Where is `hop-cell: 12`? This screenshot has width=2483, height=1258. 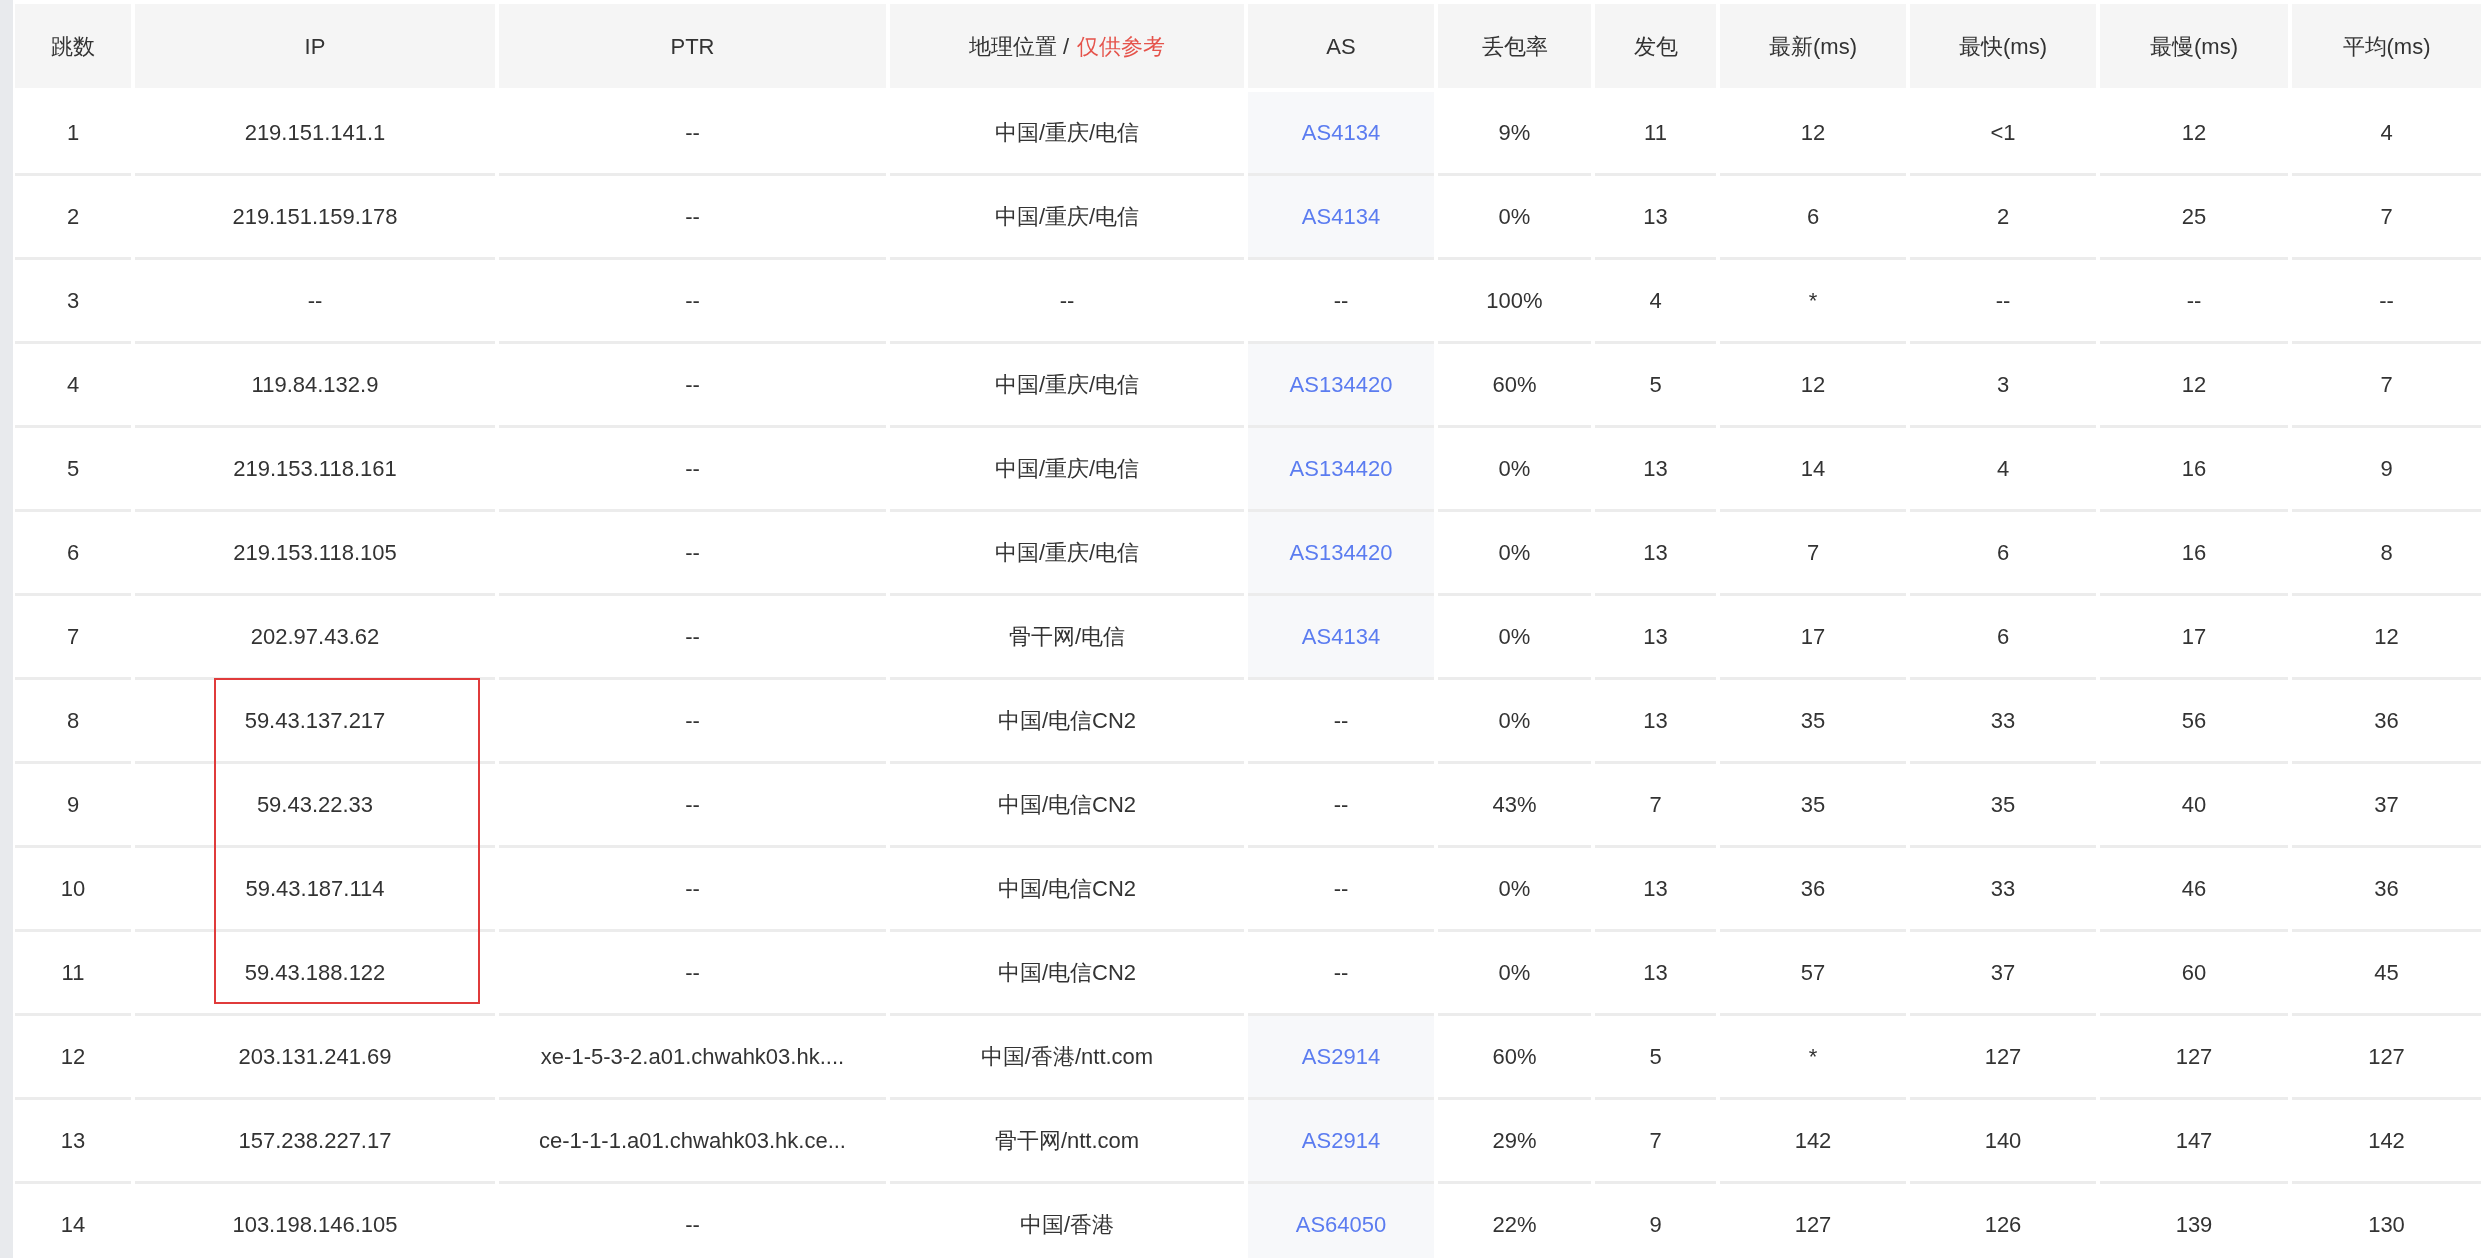 hop-cell: 12 is located at coordinates (73, 1058).